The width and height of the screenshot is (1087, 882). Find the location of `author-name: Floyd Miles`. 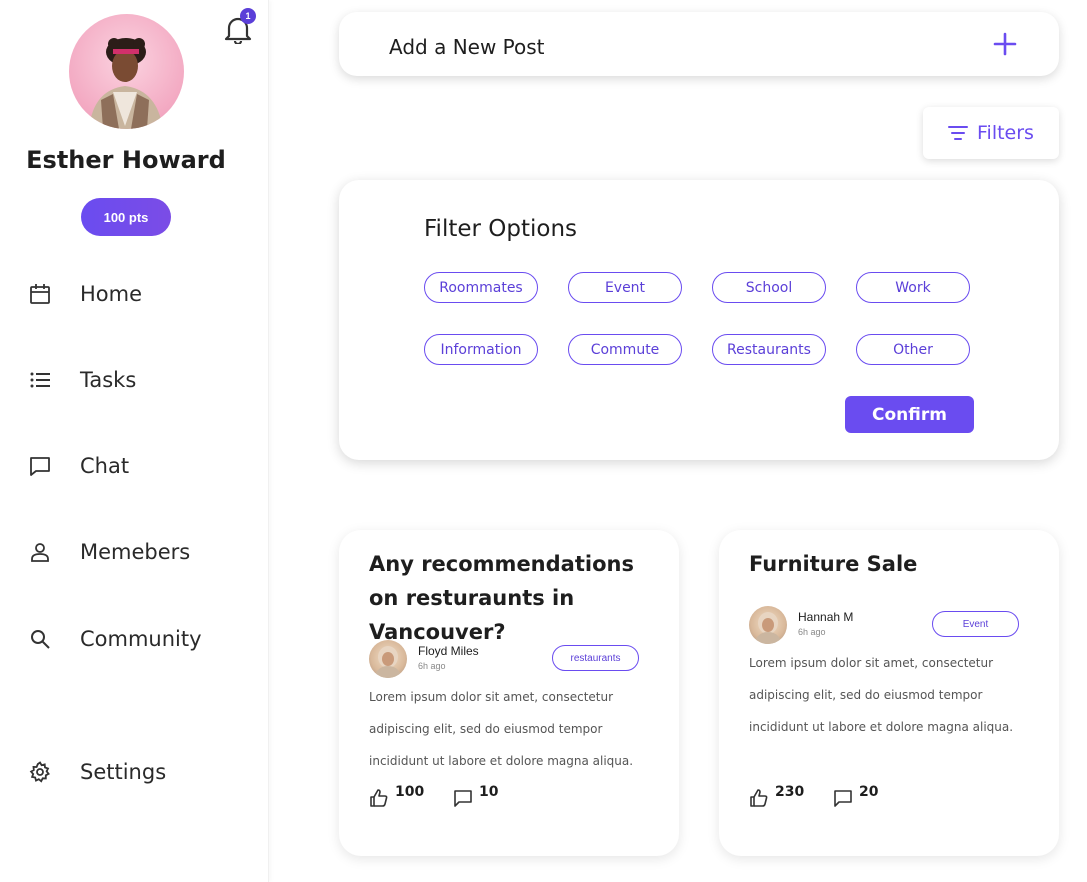

author-name: Floyd Miles is located at coordinates (448, 651).